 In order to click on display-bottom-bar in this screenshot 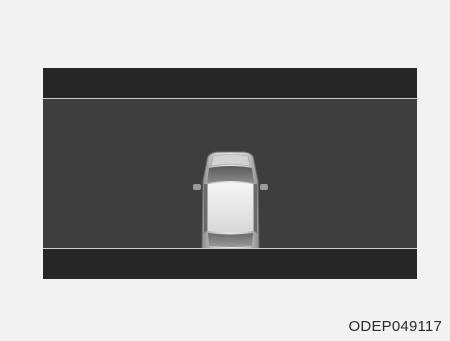, I will do `click(230, 264)`.